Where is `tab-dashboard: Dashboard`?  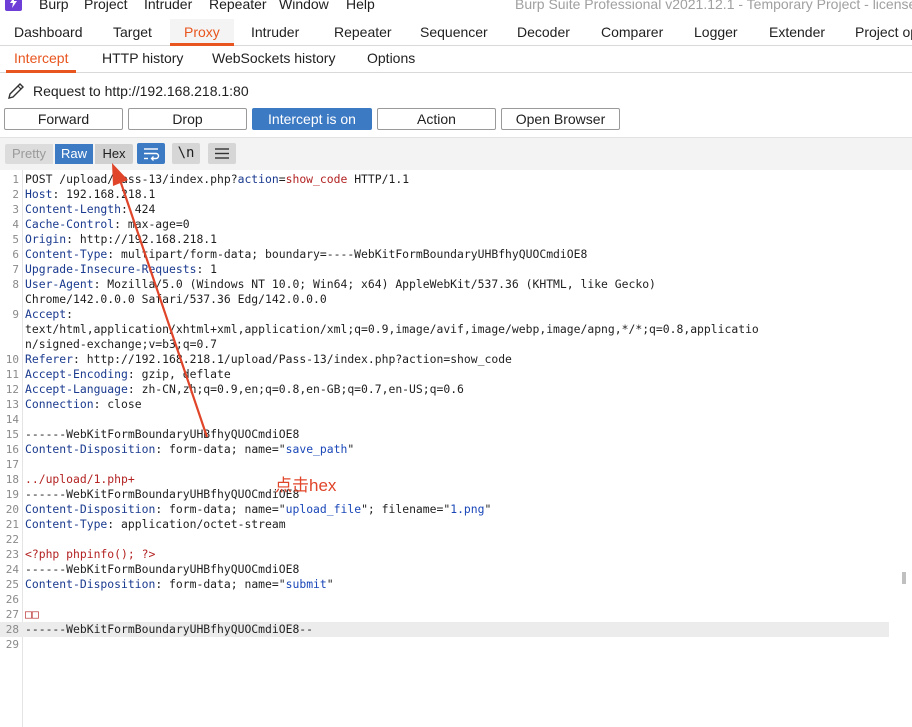 tab-dashboard: Dashboard is located at coordinates (48, 32).